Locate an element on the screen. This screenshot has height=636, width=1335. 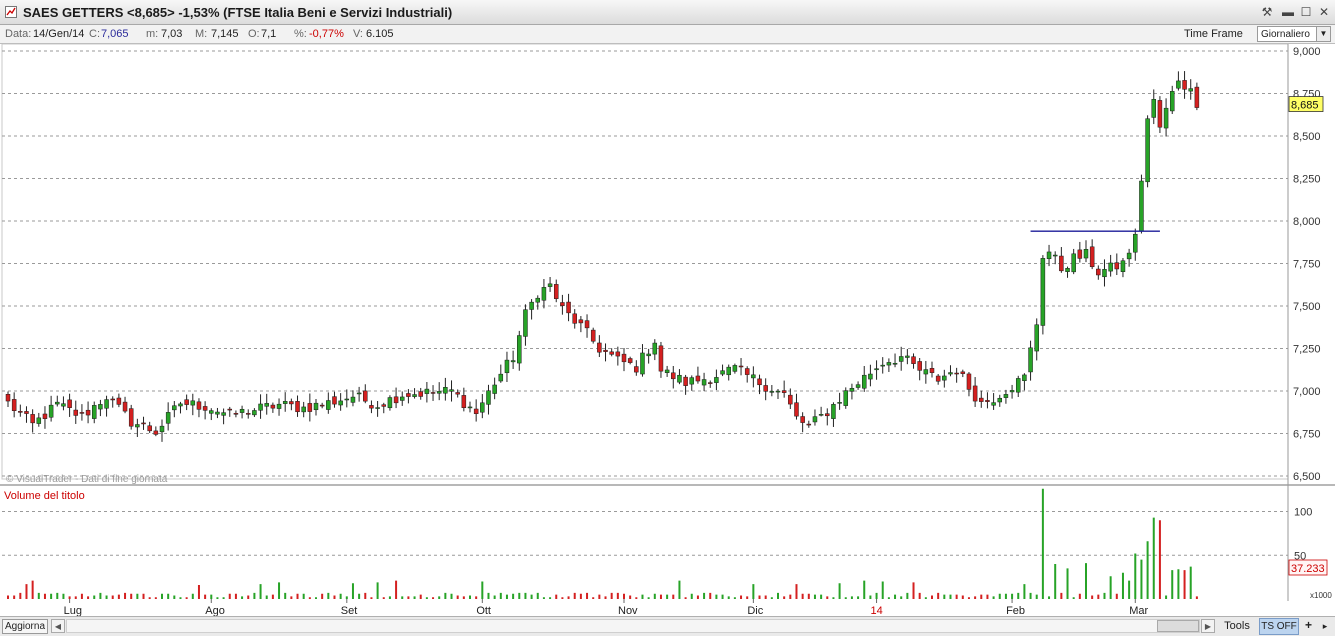
maximize-button: ☐ is located at coordinates (1306, 12).